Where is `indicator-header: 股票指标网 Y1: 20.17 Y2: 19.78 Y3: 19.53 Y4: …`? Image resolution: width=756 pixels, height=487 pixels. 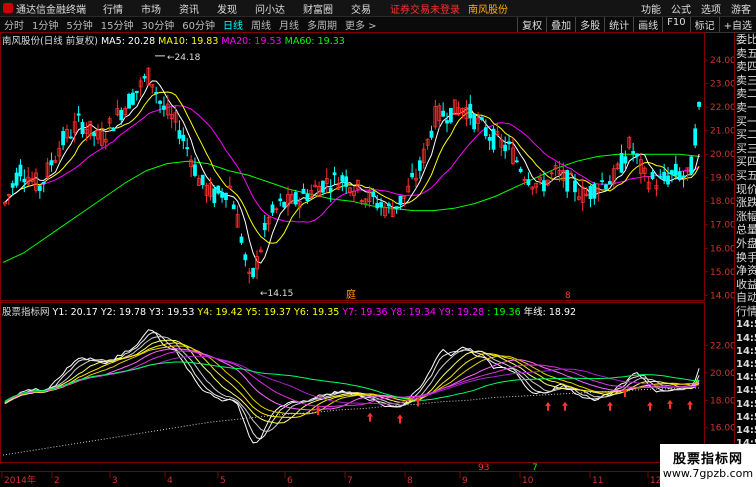 indicator-header: 股票指标网 Y1: 20.17 Y2: 19.78 Y3: 19.53 Y4: … is located at coordinates (289, 311).